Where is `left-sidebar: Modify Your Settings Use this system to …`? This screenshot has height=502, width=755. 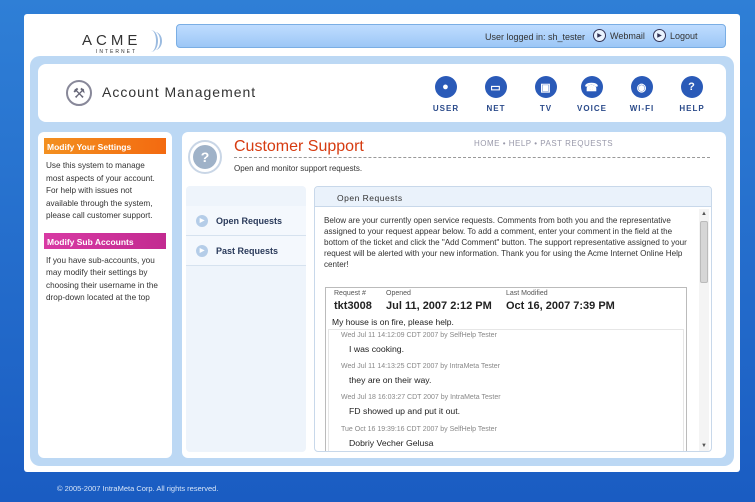 left-sidebar: Modify Your Settings Use this system to … is located at coordinates (105, 295).